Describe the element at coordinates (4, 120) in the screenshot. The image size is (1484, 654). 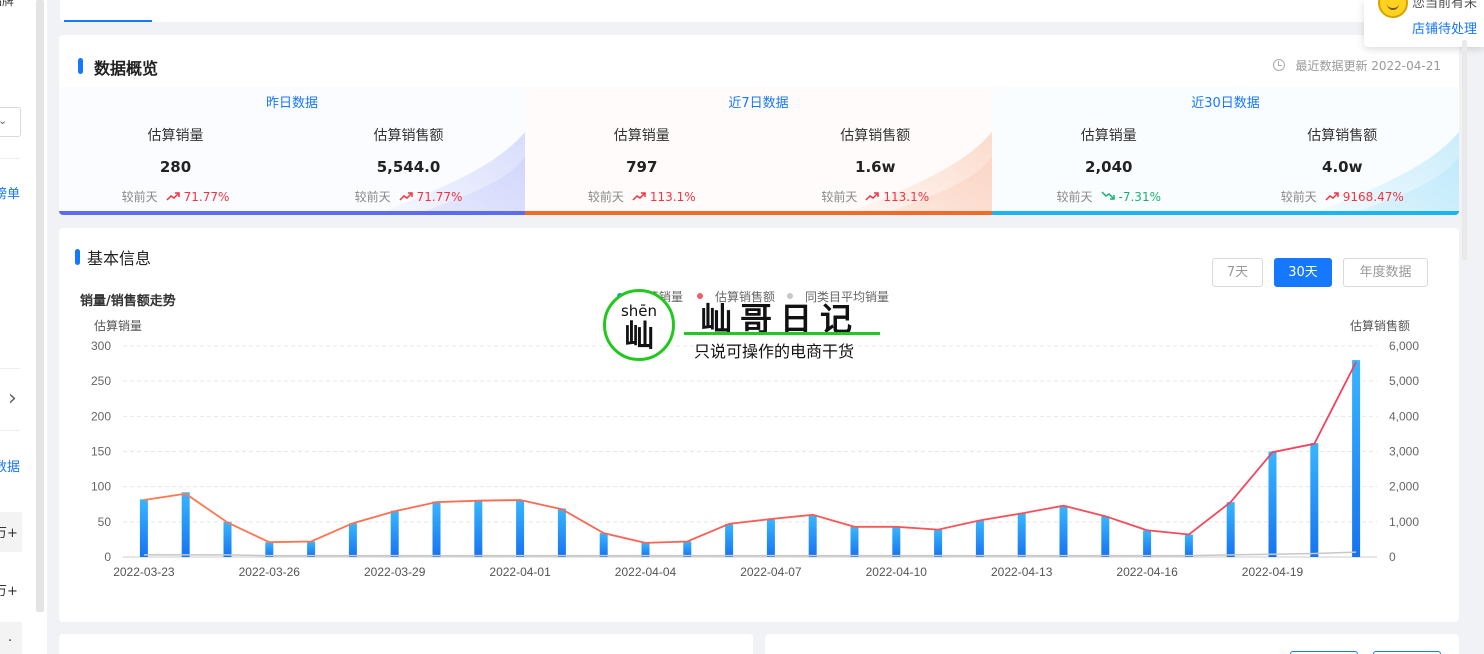
I see `chevron-down-icon: ⌄` at that location.